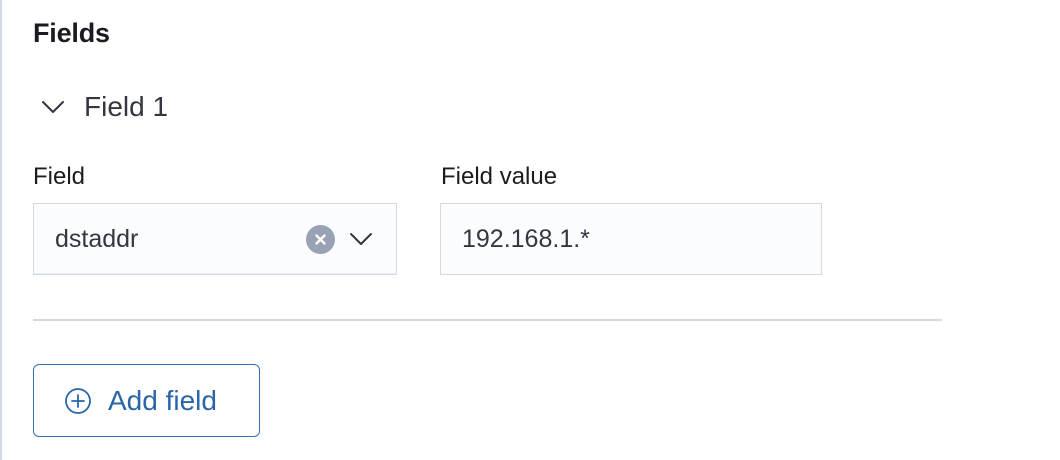 The width and height of the screenshot is (1060, 460). What do you see at coordinates (71, 33) in the screenshot?
I see `section-title: Fields` at bounding box center [71, 33].